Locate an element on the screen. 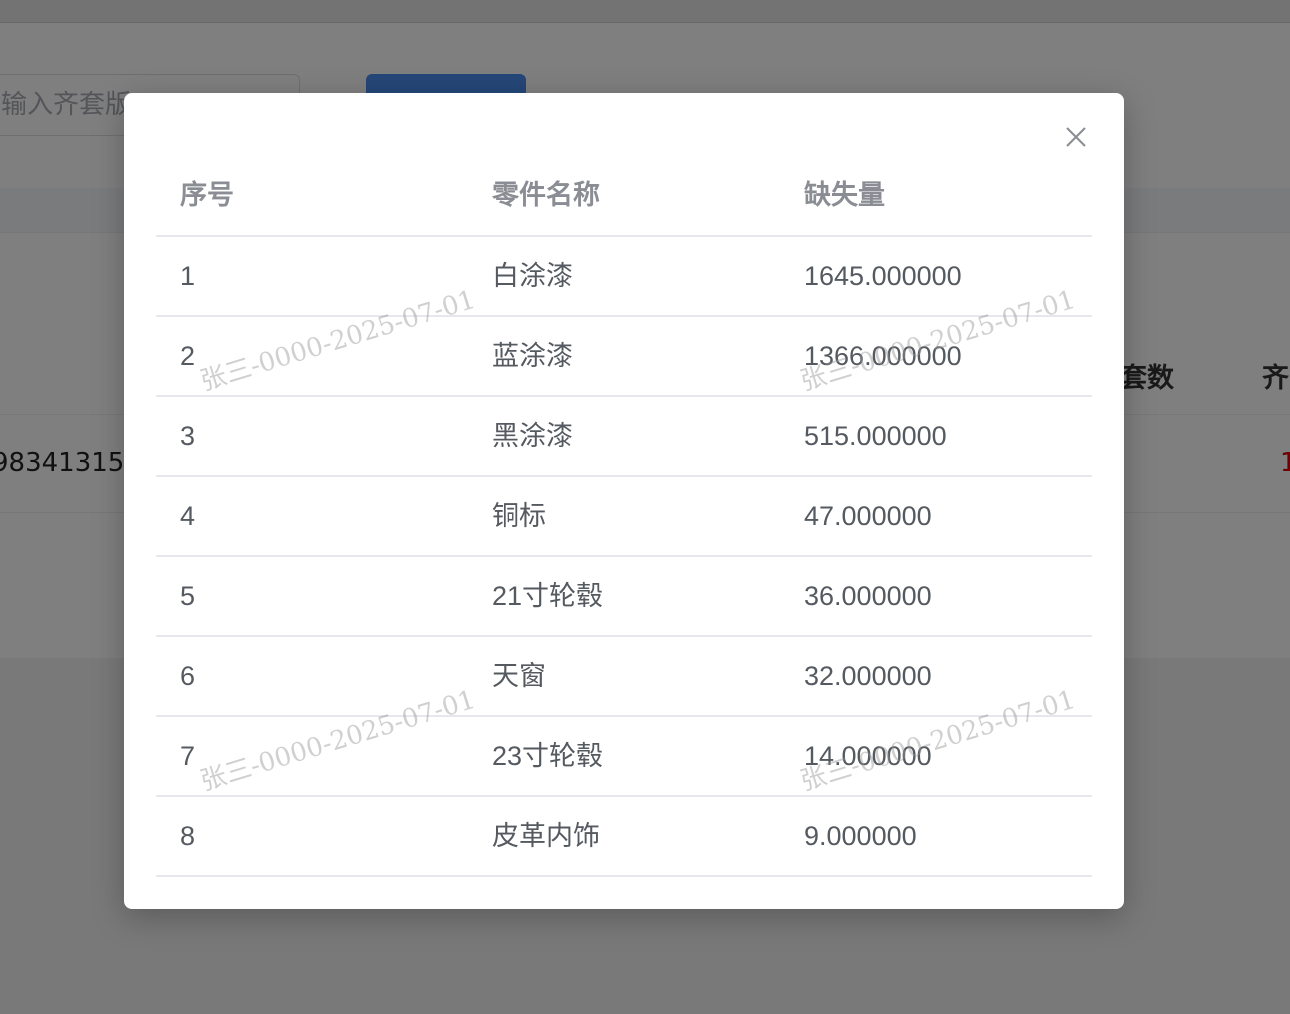 The height and width of the screenshot is (1014, 1290). row-index: 2 is located at coordinates (188, 356).